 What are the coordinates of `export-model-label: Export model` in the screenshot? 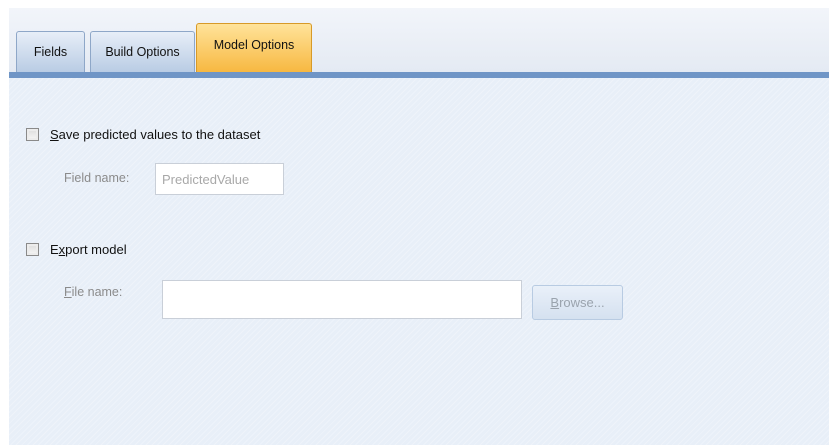 It's located at (88, 249).